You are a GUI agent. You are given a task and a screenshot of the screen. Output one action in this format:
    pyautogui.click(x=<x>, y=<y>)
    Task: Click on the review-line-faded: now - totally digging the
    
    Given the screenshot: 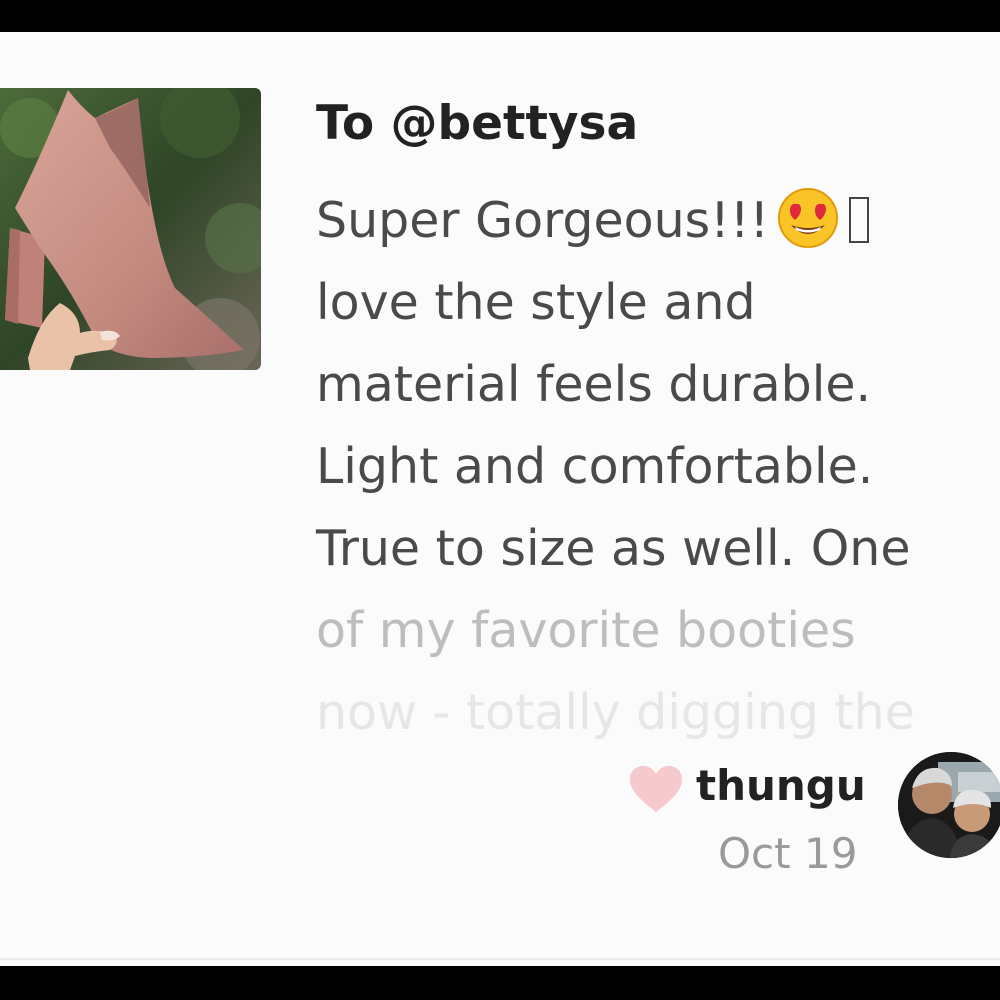 What is the action you would take?
    pyautogui.click(x=615, y=712)
    